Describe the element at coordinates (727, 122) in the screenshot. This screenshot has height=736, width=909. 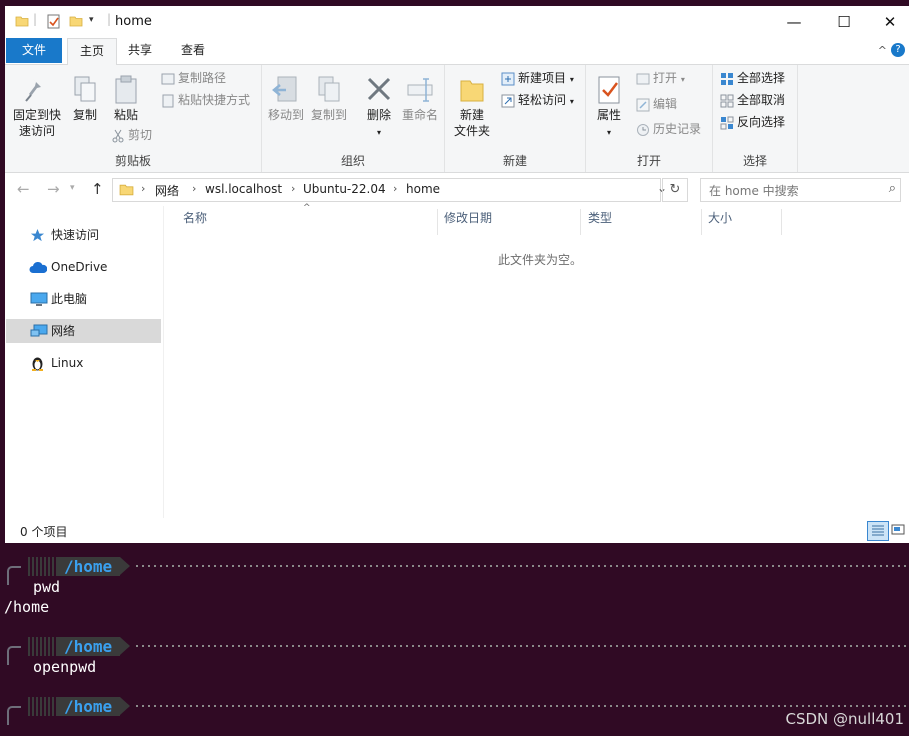
I see `invert-selection-icon` at that location.